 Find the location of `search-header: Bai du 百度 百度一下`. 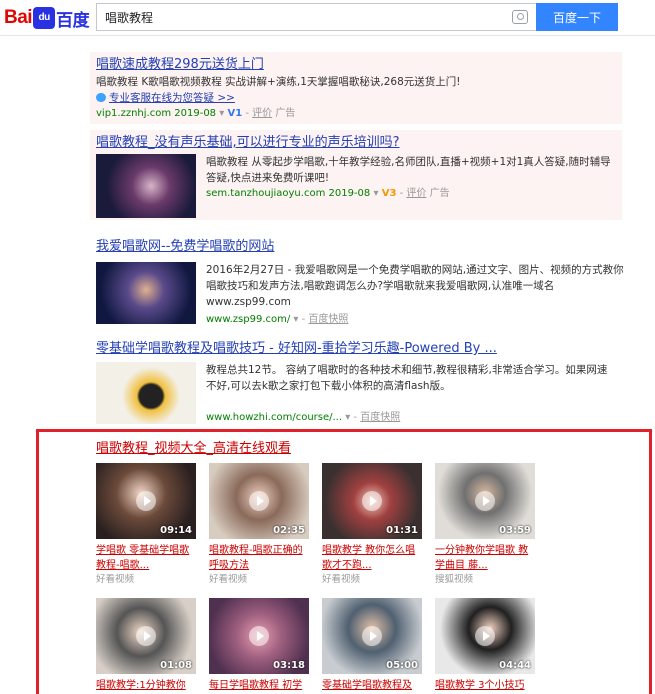

search-header: Bai du 百度 百度一下 is located at coordinates (327, 18).